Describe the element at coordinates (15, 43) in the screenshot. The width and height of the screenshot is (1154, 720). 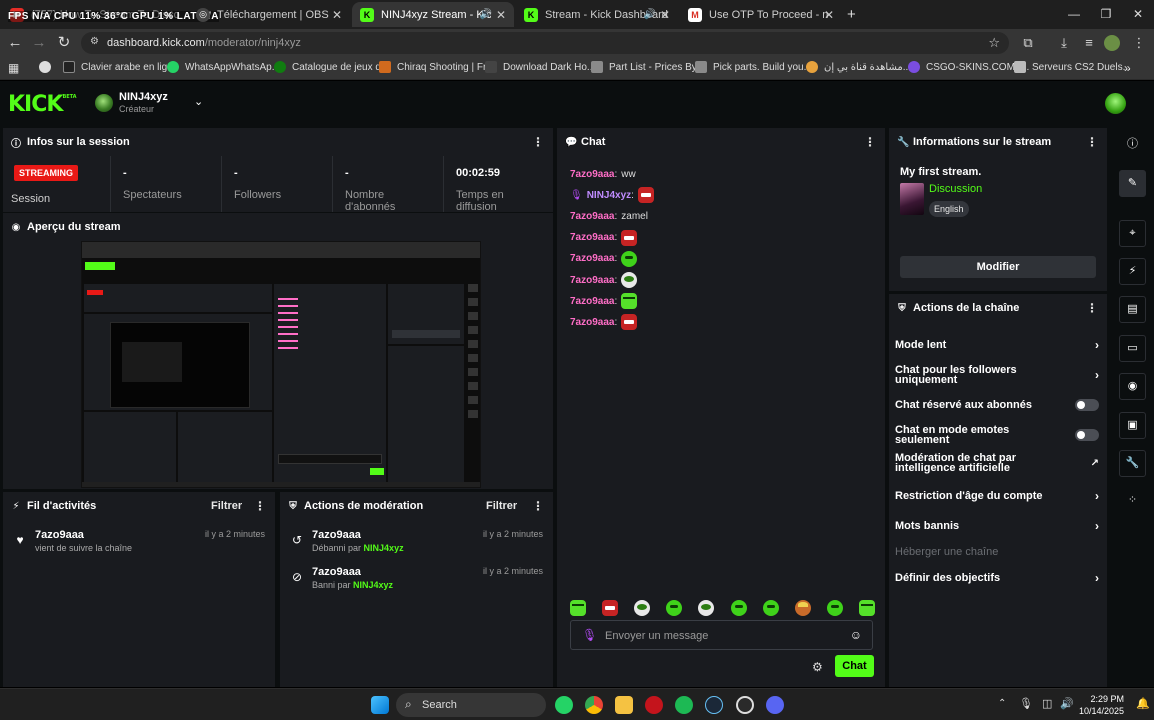
I see `back-icon: ←` at that location.